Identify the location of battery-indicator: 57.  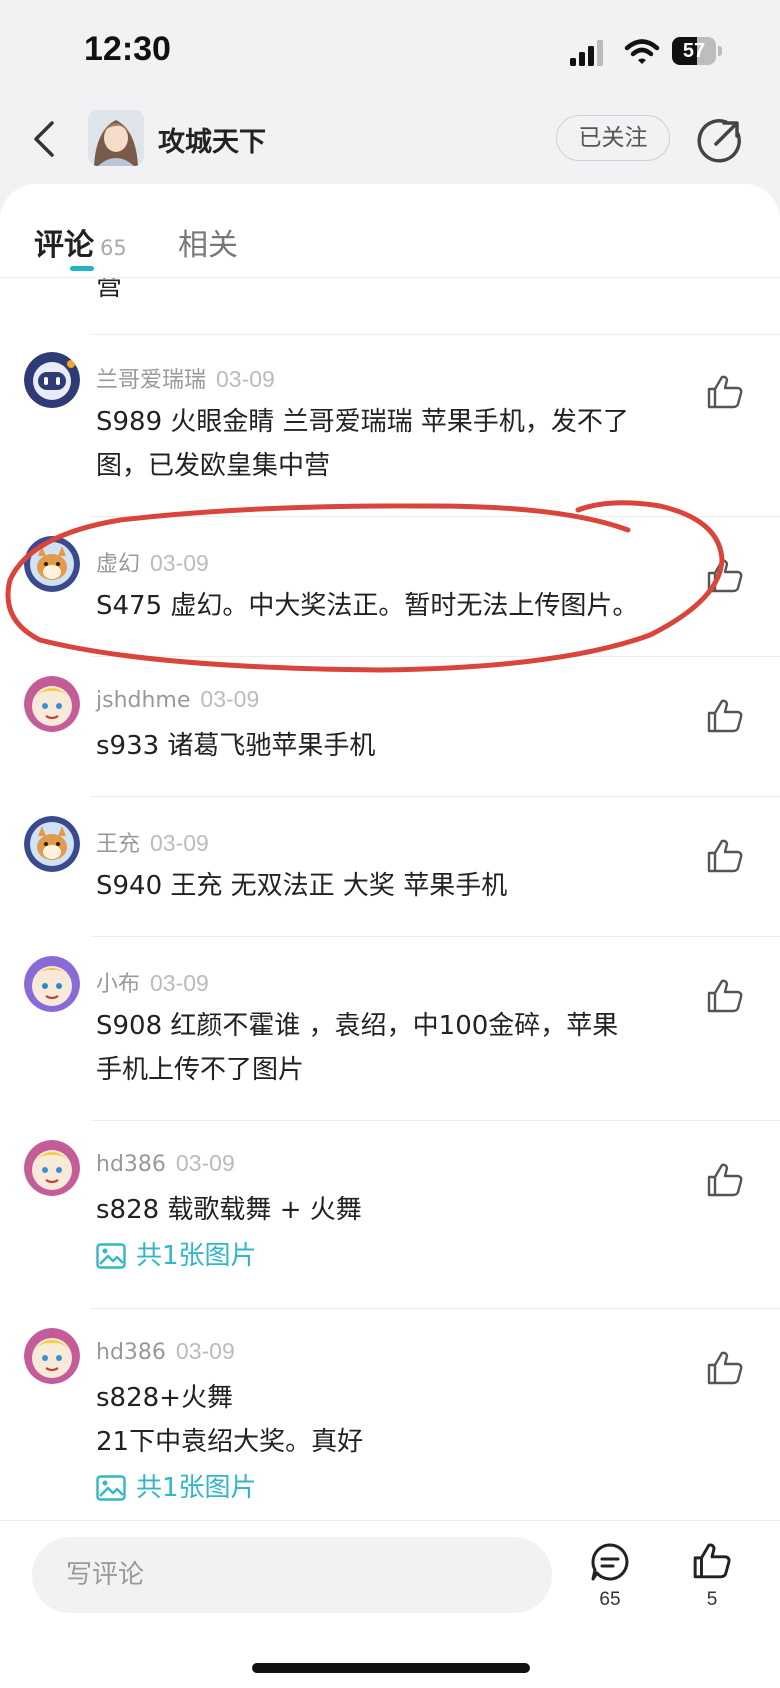
(697, 51).